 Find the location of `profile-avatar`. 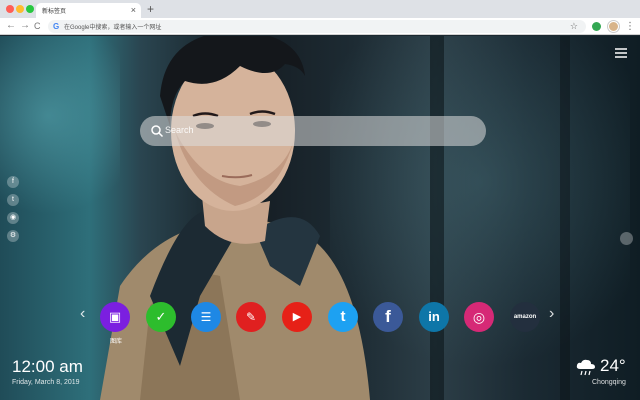

profile-avatar is located at coordinates (613, 26).